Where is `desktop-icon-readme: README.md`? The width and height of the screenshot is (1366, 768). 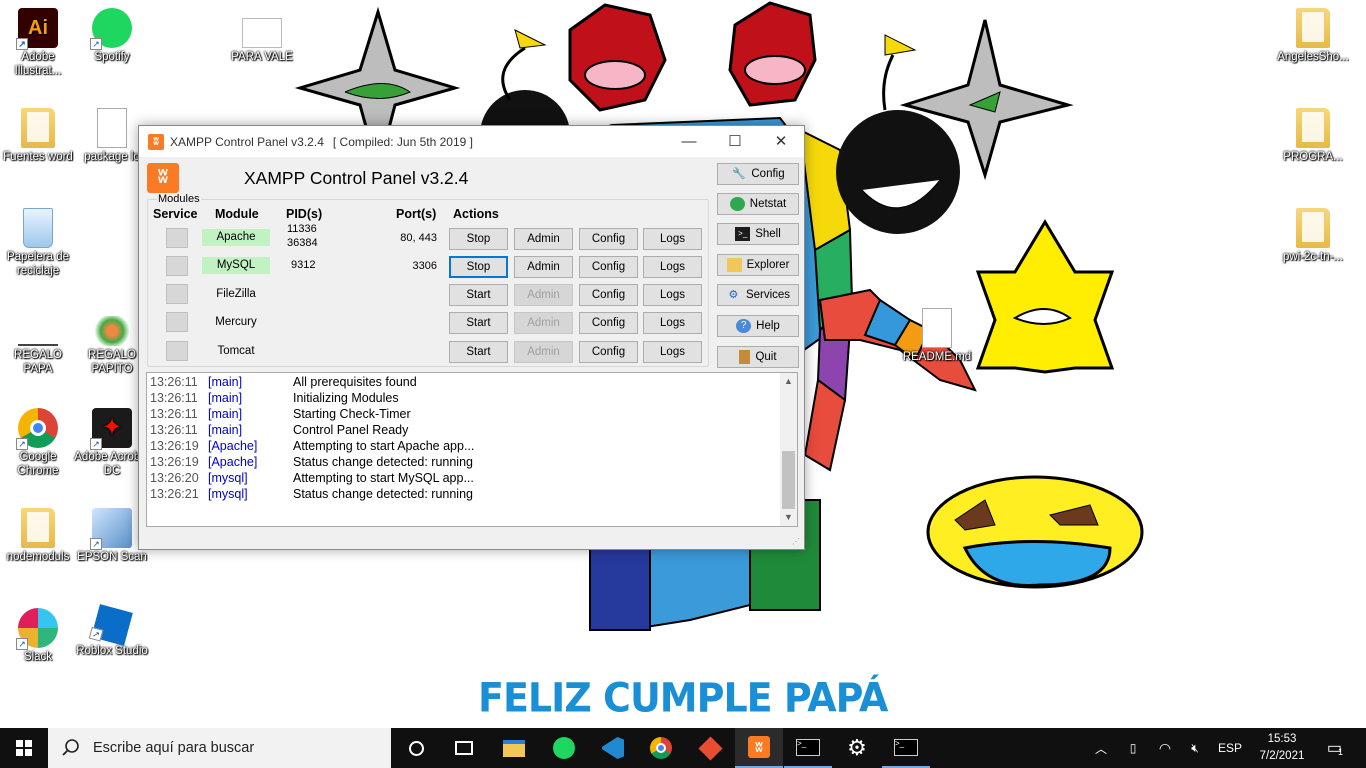 desktop-icon-readme: README.md is located at coordinates (937, 336).